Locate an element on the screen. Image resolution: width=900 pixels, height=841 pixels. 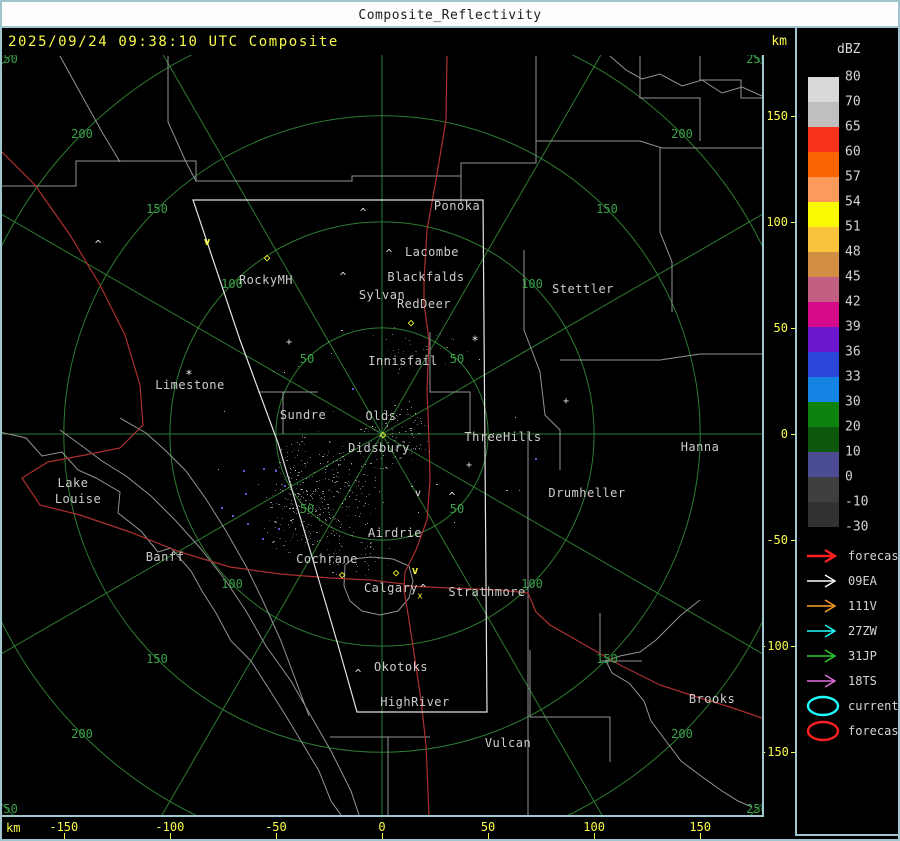
legend-symbol-18TS is located at coordinates (824, 681).